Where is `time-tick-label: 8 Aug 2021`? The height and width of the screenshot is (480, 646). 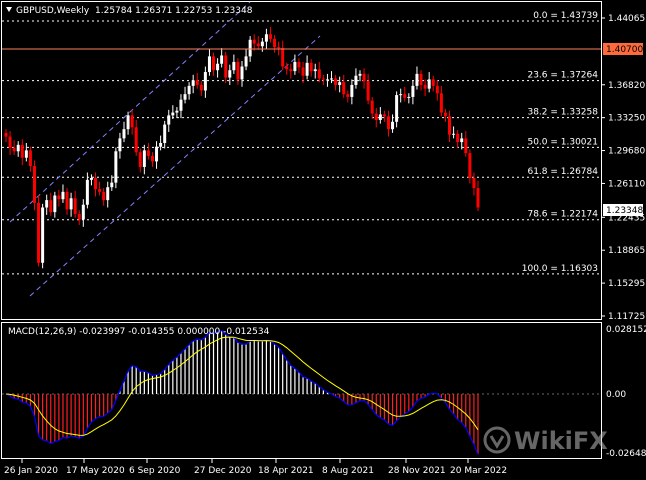 time-tick-label: 8 Aug 2021 is located at coordinates (348, 471).